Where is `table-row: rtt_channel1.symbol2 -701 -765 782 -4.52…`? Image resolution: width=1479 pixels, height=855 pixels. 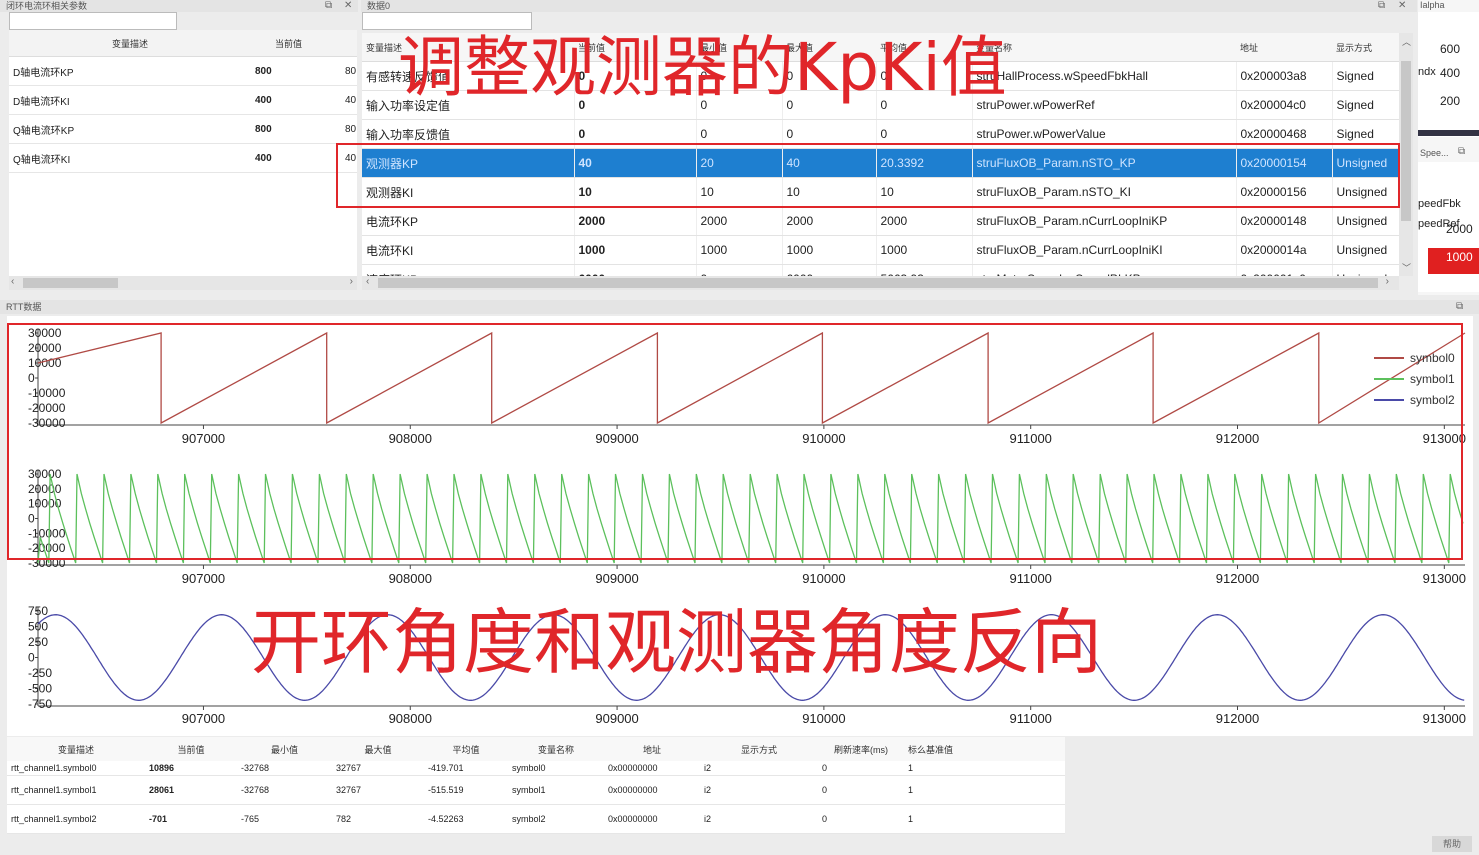 table-row: rtt_channel1.symbol2 -701 -765 782 -4.52… is located at coordinates (536, 819).